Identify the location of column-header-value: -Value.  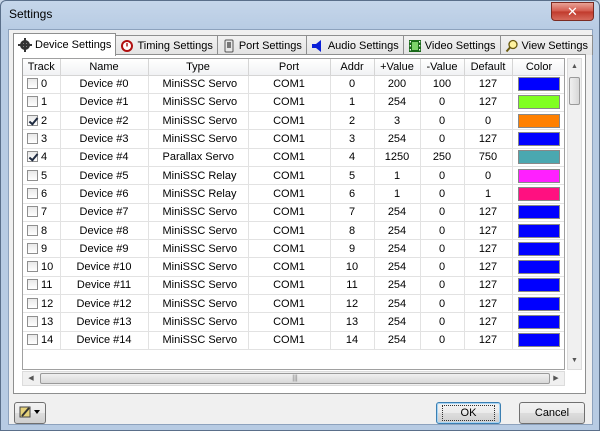
(442, 67).